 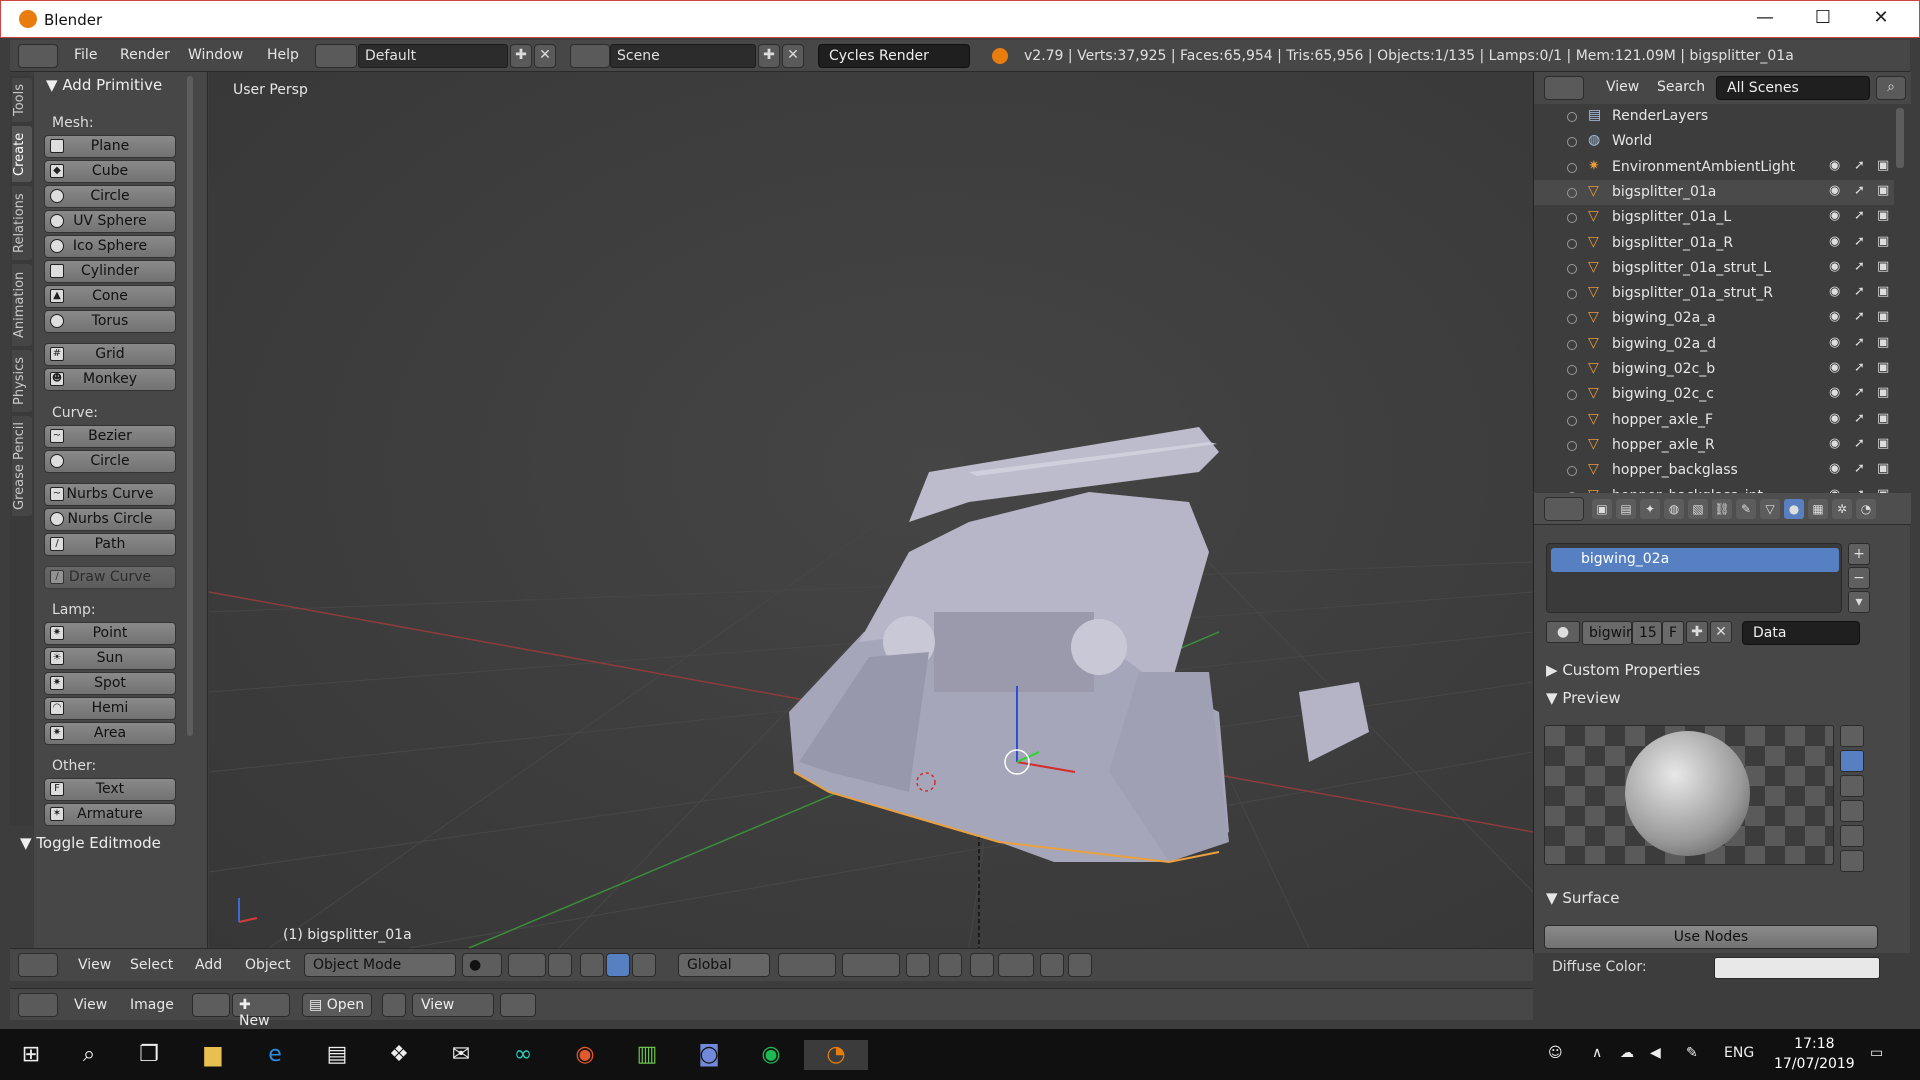 I want to click on outliner-item: ◍ World, so click(x=1714, y=141).